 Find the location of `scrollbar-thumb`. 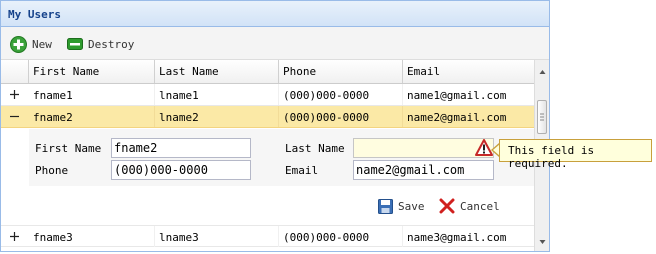

scrollbar-thumb is located at coordinates (542, 117).